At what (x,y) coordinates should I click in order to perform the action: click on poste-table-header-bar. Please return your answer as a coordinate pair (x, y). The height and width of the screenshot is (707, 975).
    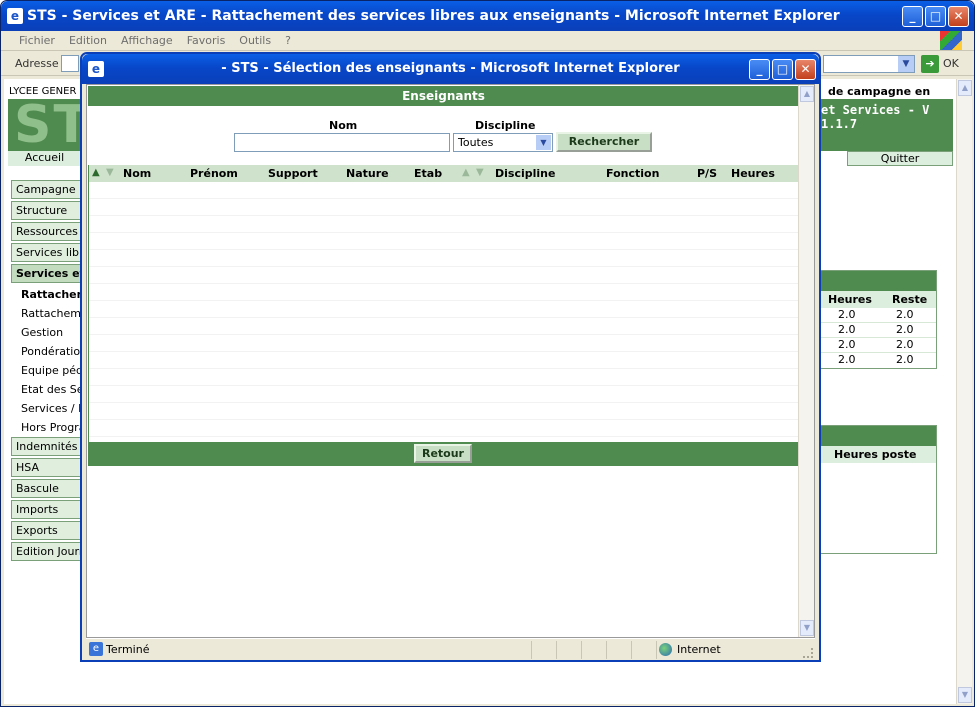
    Looking at the image, I should click on (878, 436).